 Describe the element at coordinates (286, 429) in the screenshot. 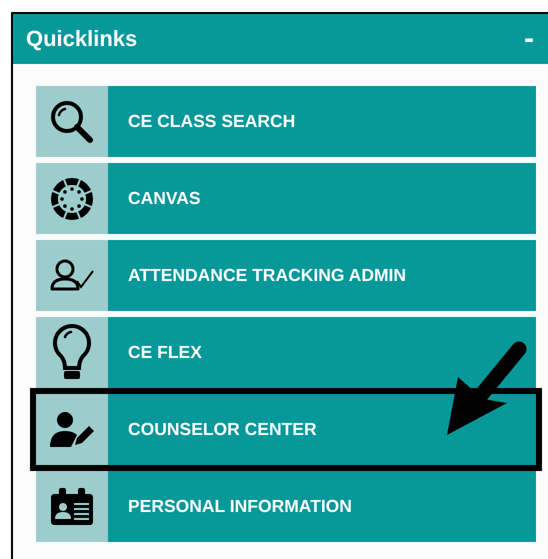

I see `quicklink-item: COUNSELOR CENTER` at that location.